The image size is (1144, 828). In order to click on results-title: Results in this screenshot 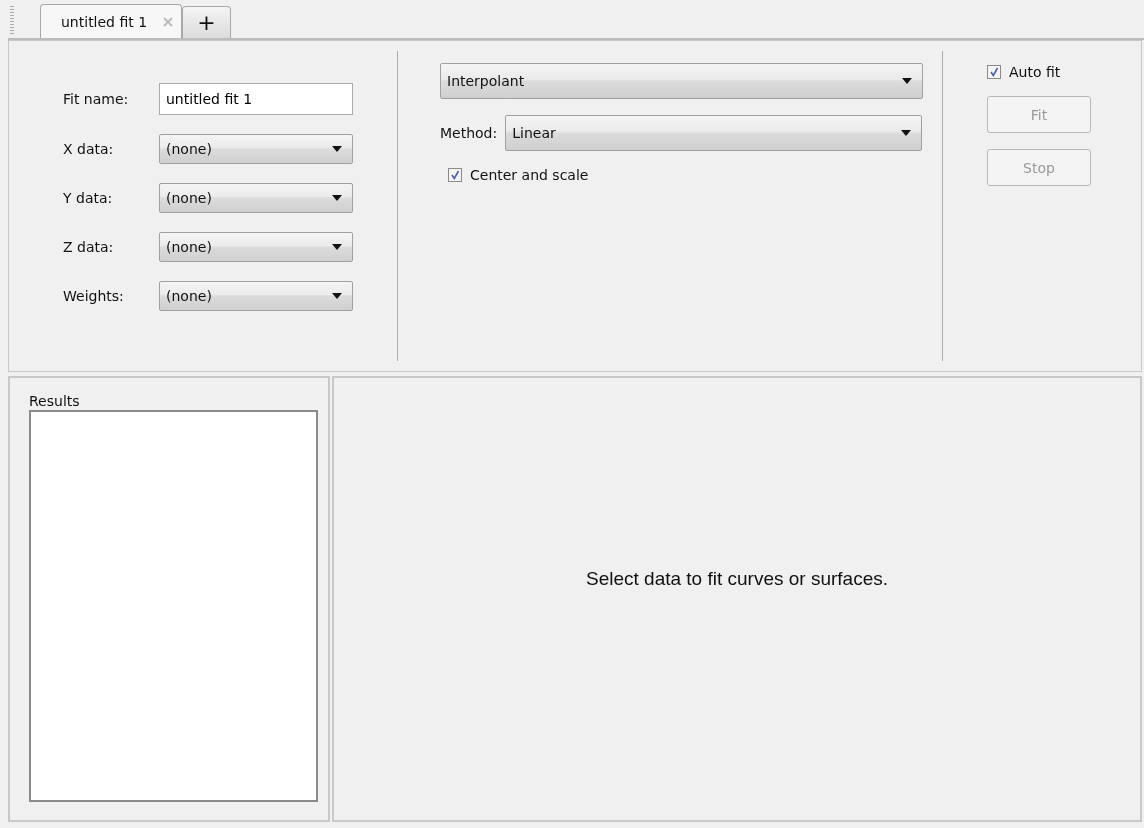, I will do `click(55, 401)`.